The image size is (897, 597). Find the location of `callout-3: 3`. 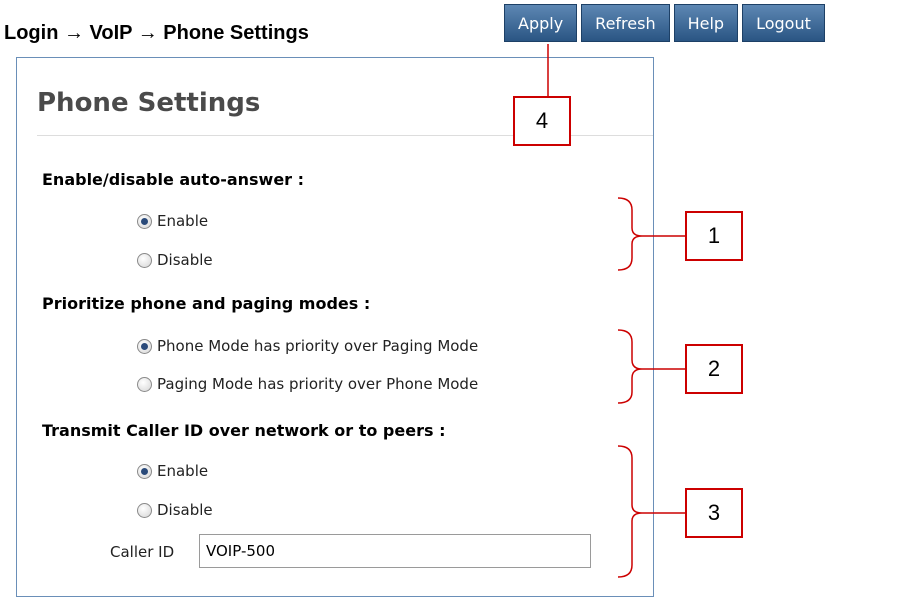

callout-3: 3 is located at coordinates (714, 513).